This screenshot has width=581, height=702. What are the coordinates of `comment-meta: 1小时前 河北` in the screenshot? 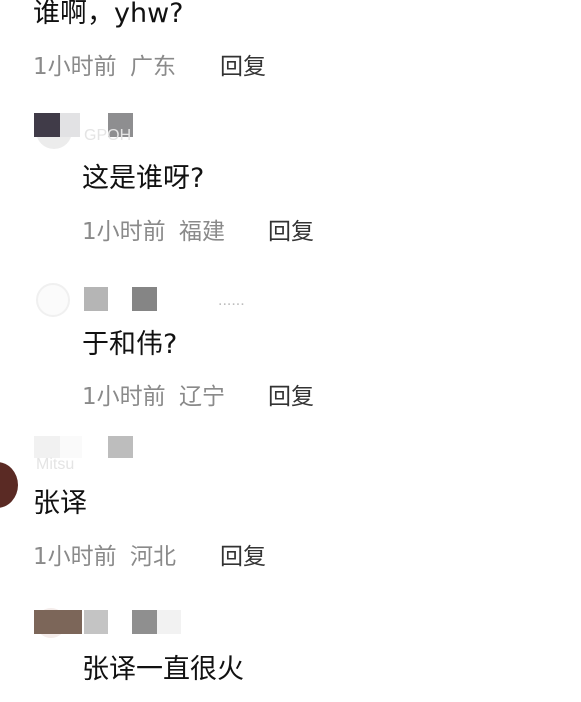 It's located at (104, 557).